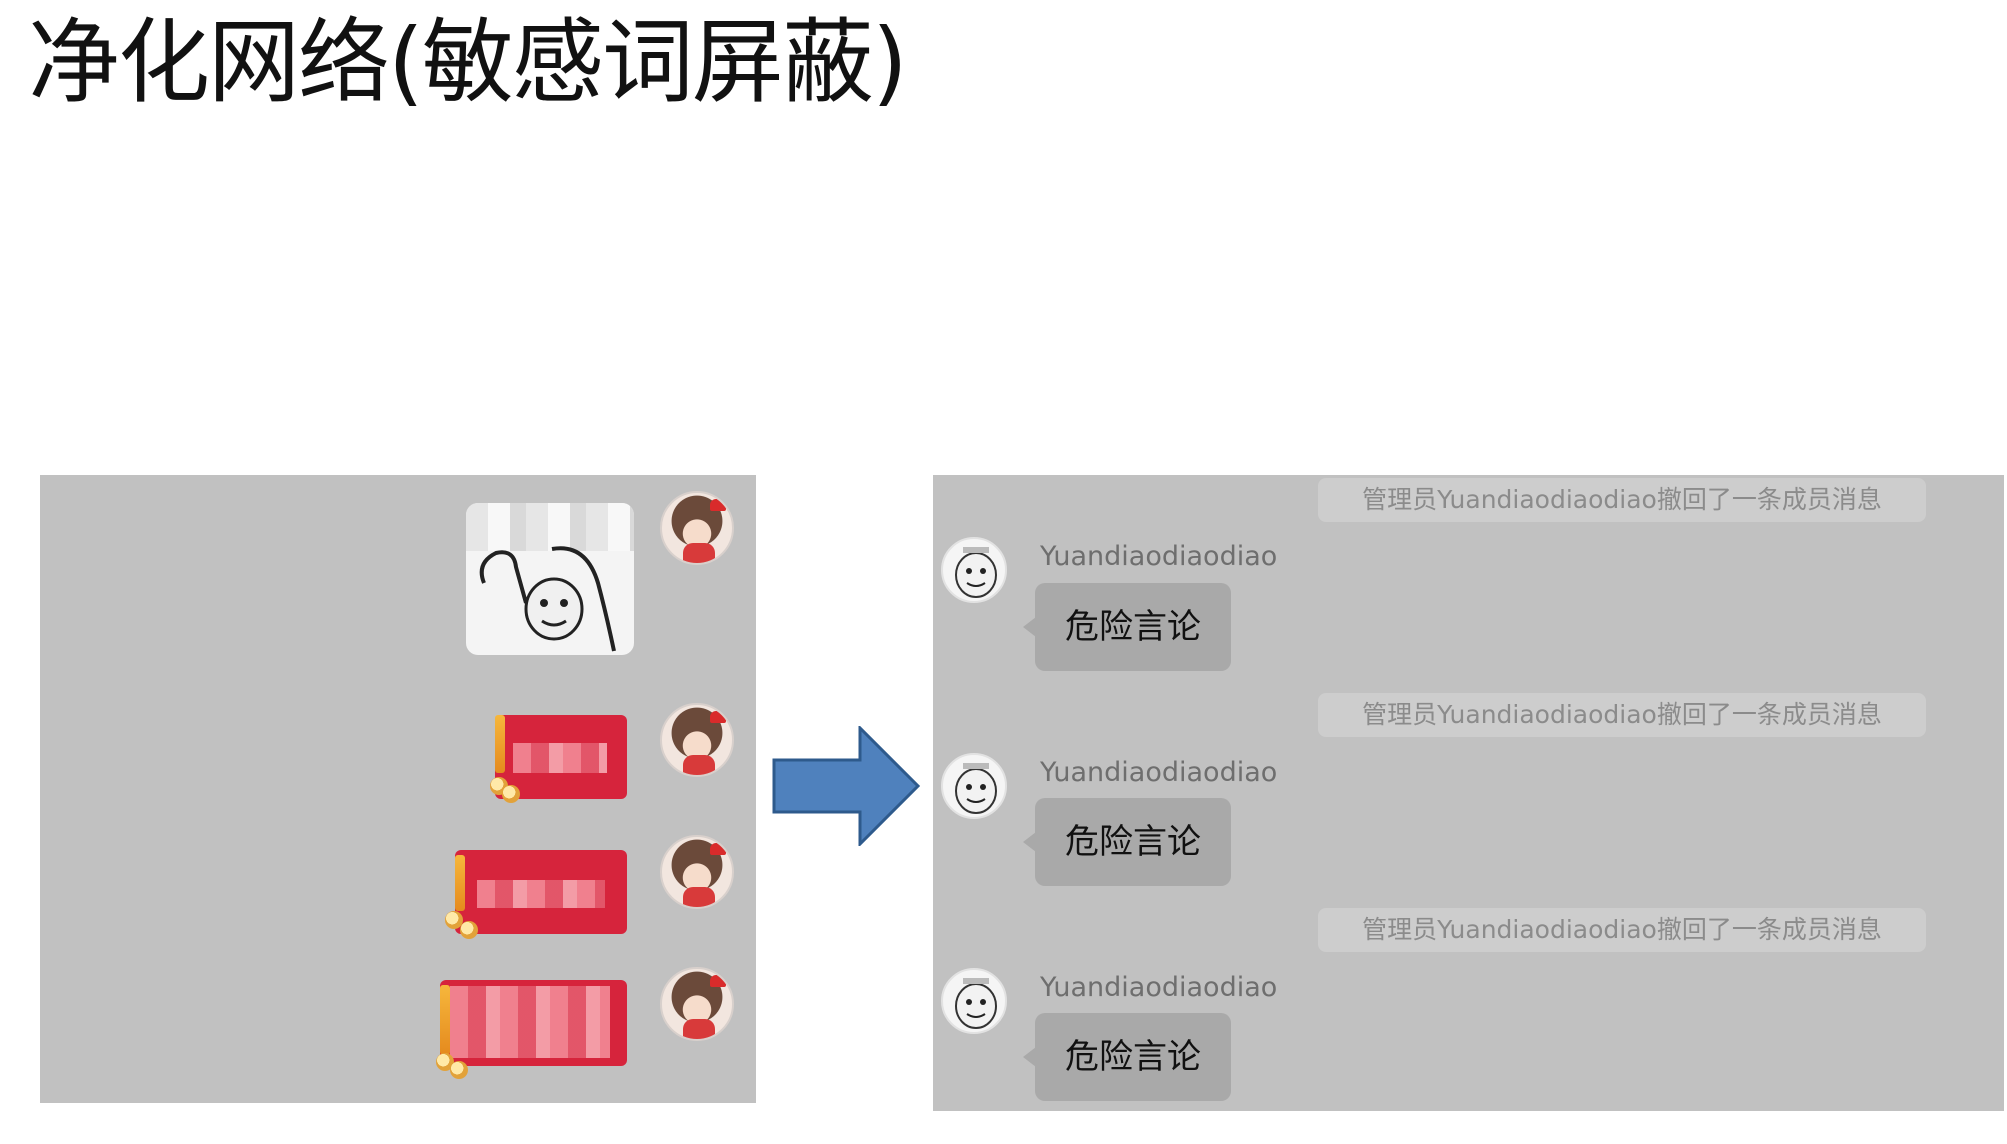 The image size is (2007, 1144). I want to click on meme-face-drawing, so click(547, 599).